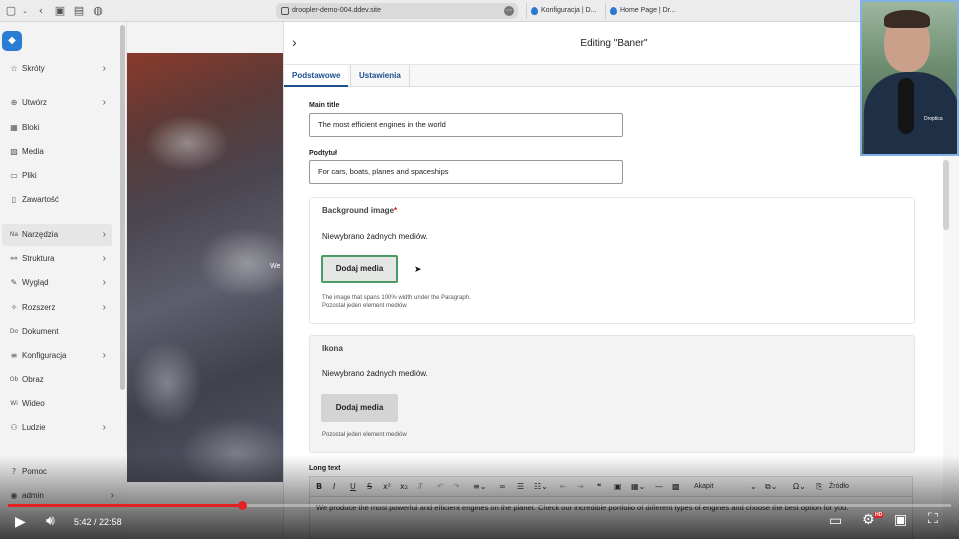 This screenshot has width=959, height=539. I want to click on redo-icon: ↷, so click(456, 487).